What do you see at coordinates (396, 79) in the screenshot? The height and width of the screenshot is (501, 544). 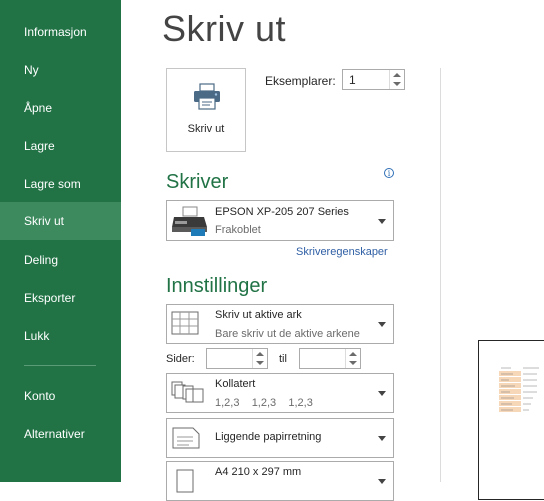 I see `copies-spinner` at bounding box center [396, 79].